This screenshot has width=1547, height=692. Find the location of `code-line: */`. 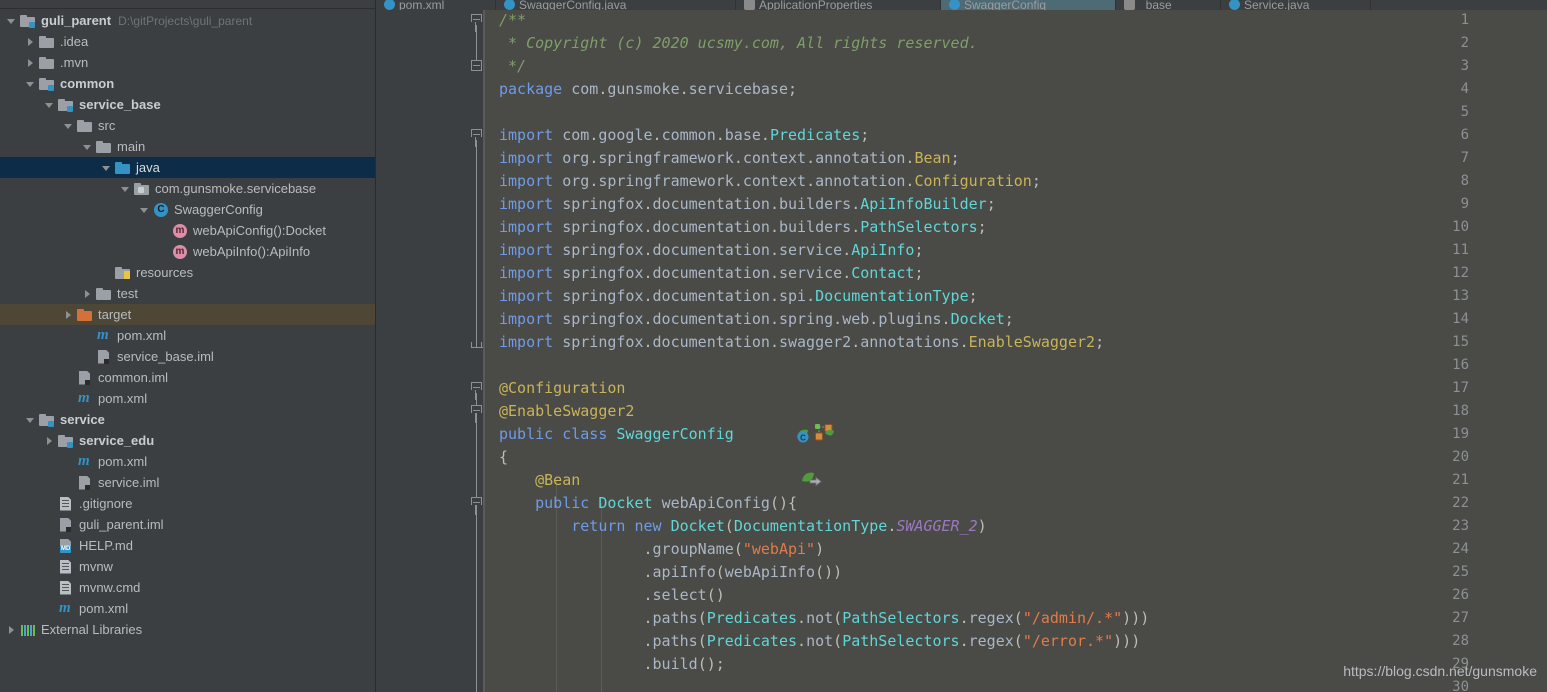

code-line: */ is located at coordinates (1015, 66).